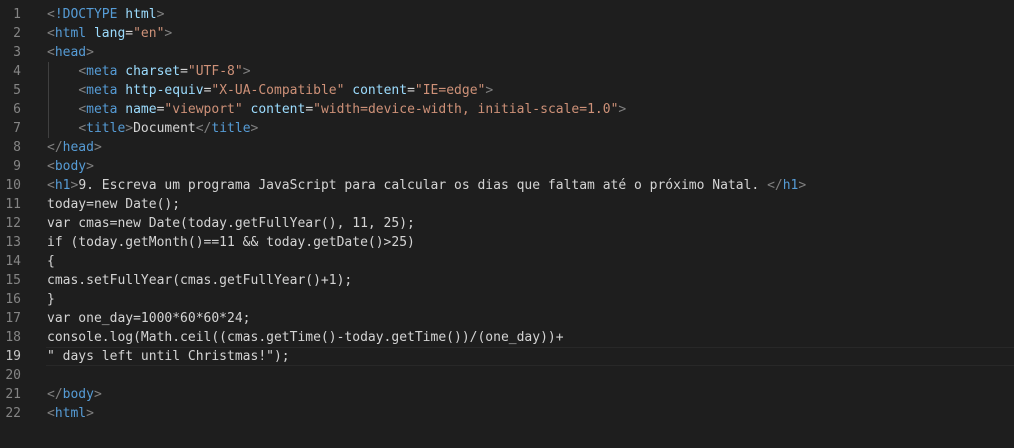 The image size is (1014, 448). I want to click on code-token: today=new Date();, so click(114, 204).